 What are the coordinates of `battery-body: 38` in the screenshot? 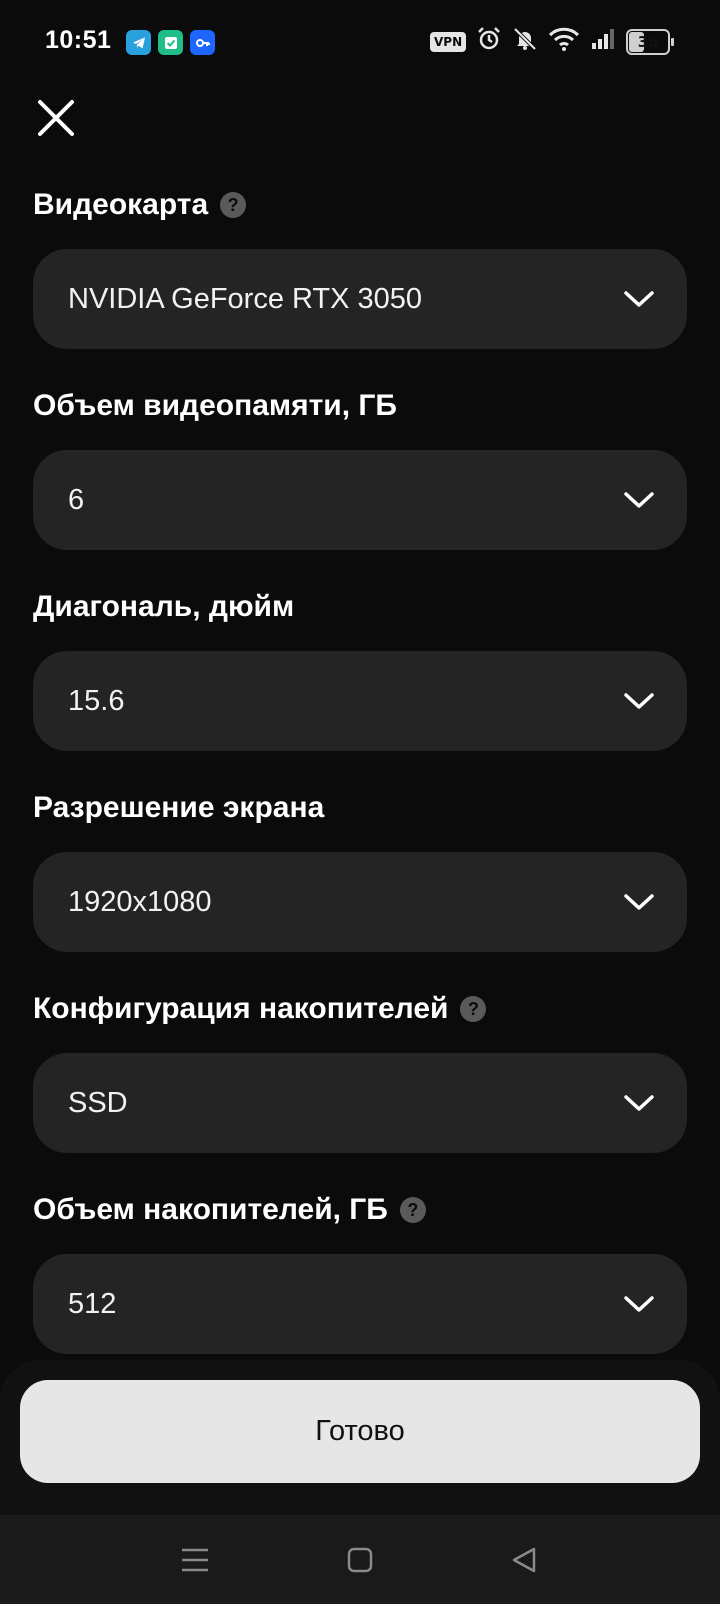 It's located at (648, 41).